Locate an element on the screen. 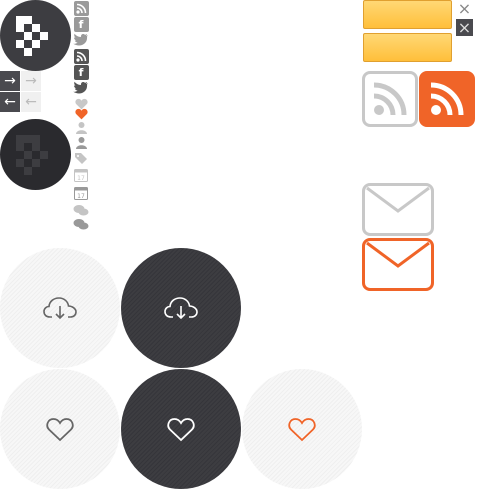  mail-large-gray is located at coordinates (398, 209).